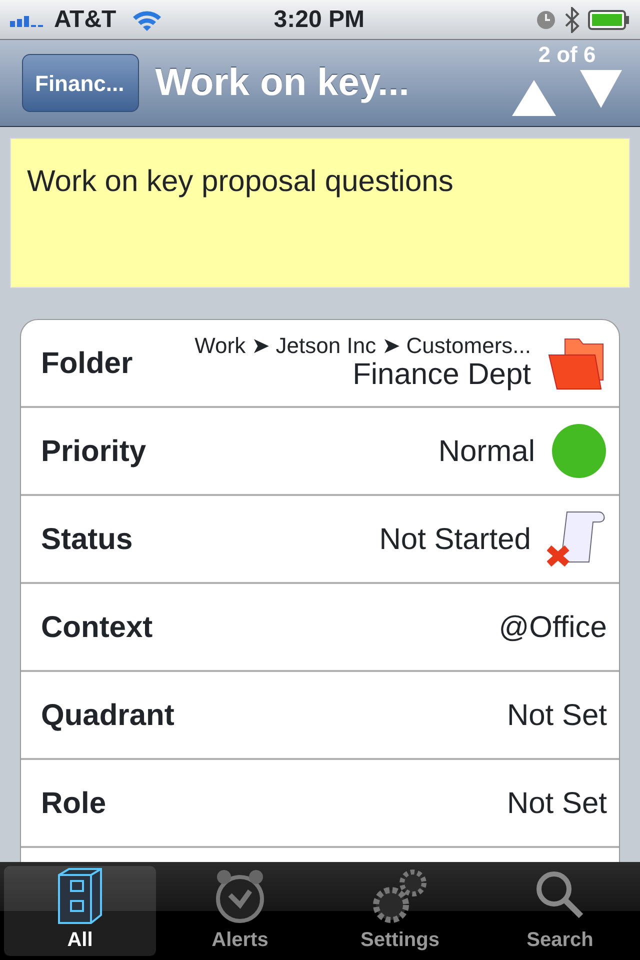 The height and width of the screenshot is (960, 640). I want to click on wifi-icon, so click(147, 19).